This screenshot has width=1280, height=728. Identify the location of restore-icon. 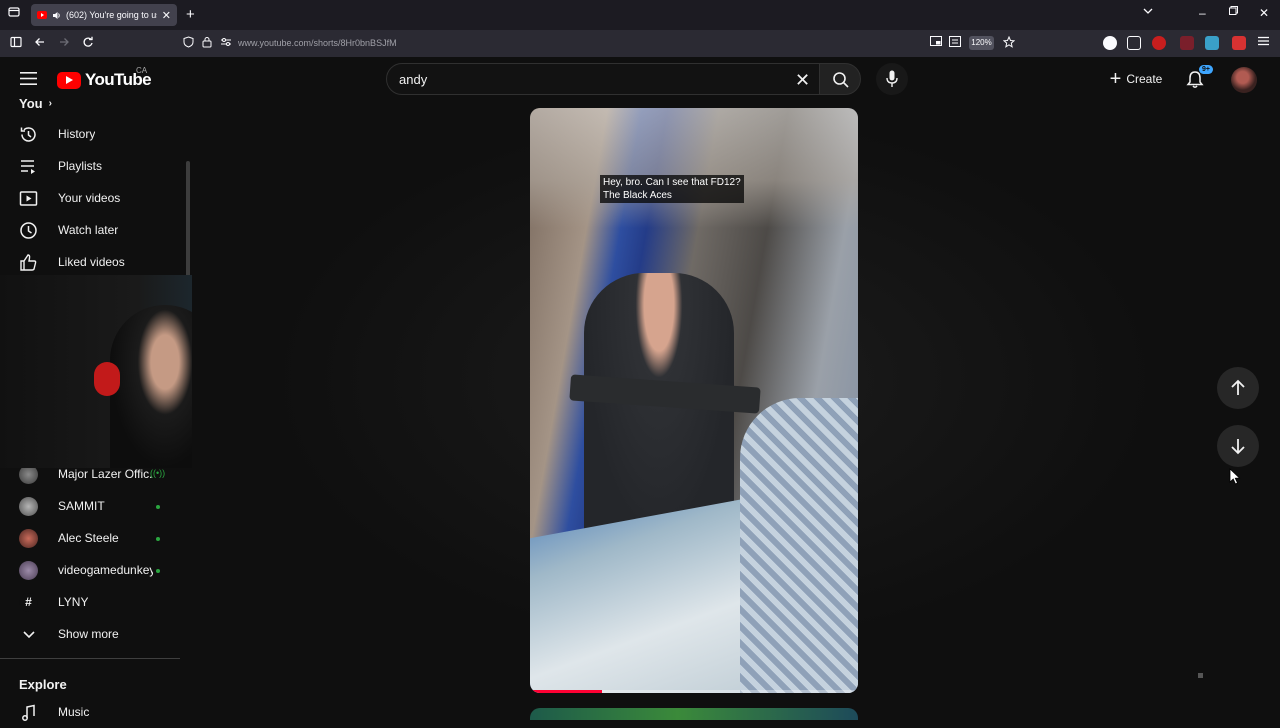
(1233, 10).